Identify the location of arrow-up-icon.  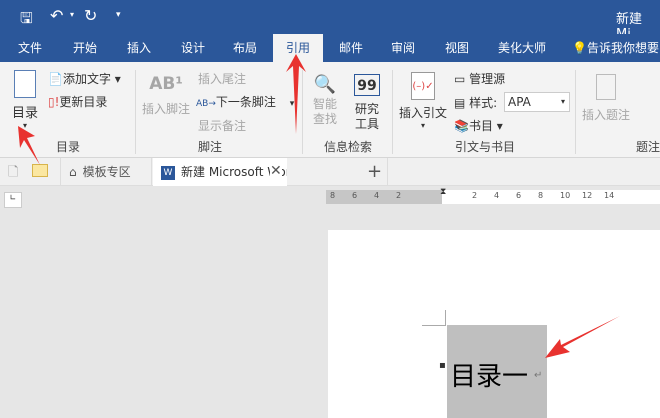
(296, 94).